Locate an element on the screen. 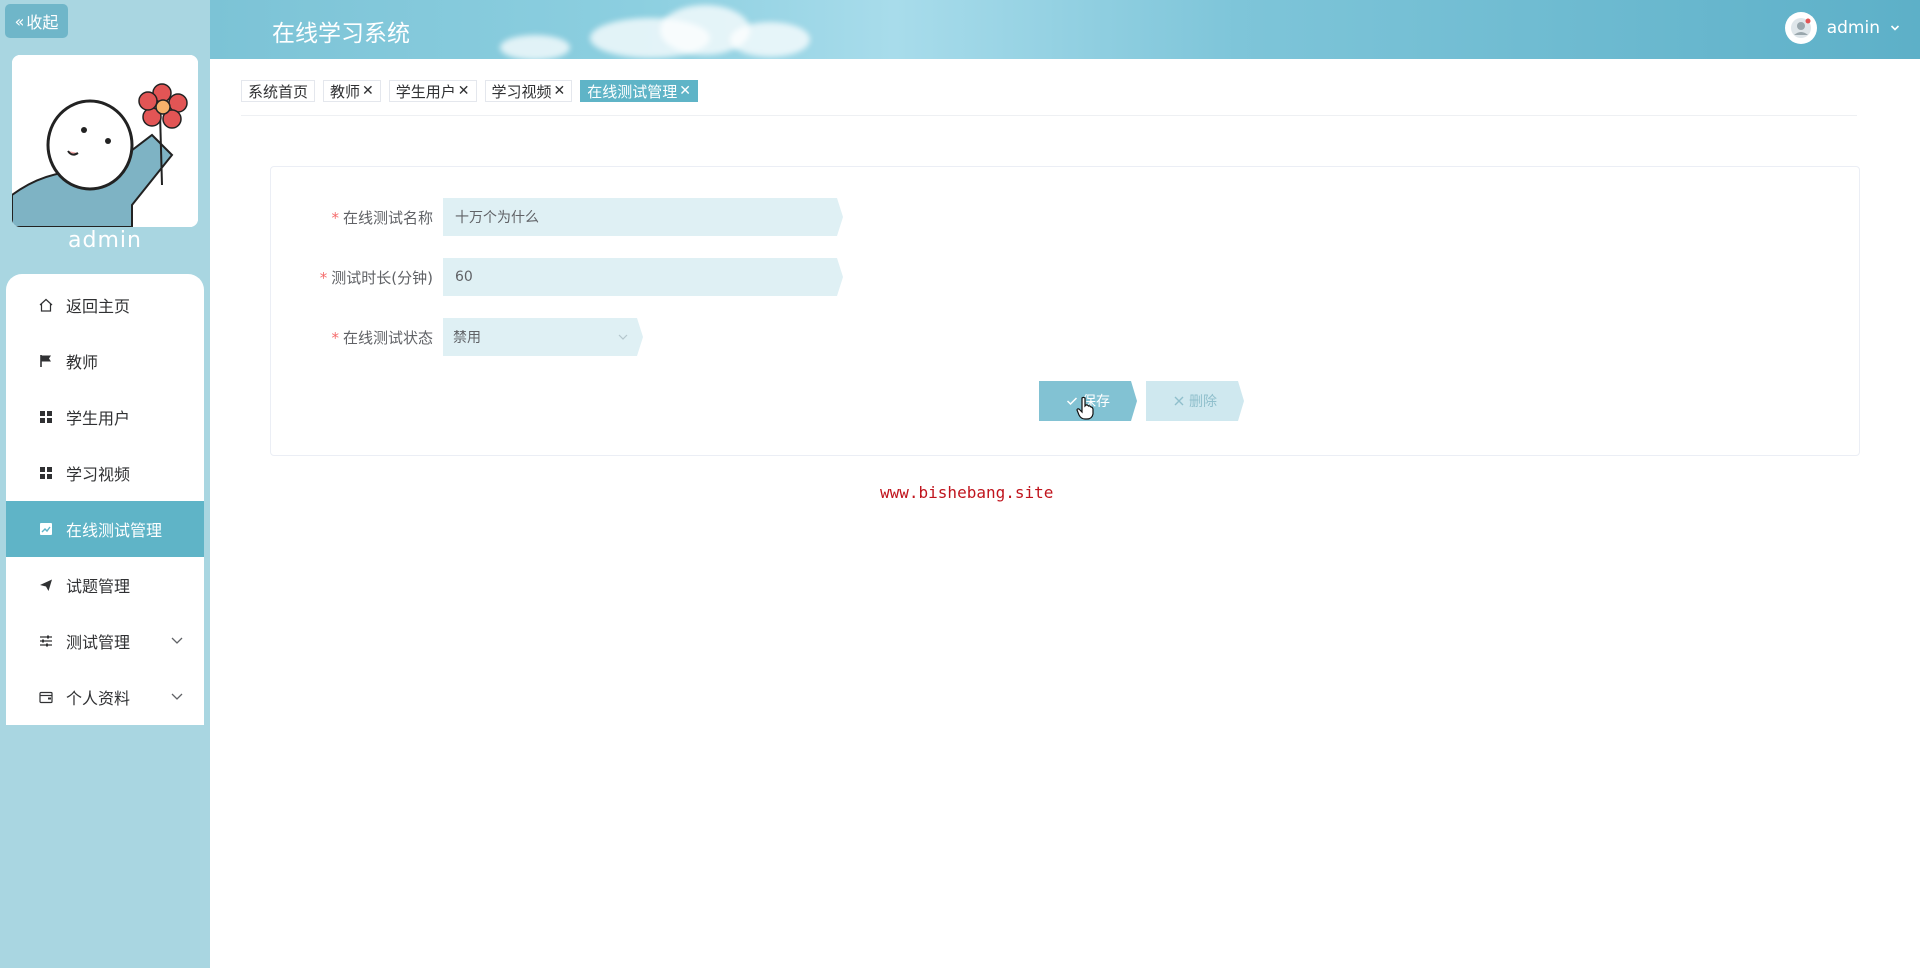 This screenshot has height=968, width=1920. status-label: 在线测试状态 is located at coordinates (387, 337).